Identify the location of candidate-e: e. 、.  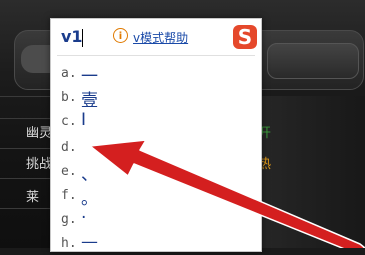
(154, 172).